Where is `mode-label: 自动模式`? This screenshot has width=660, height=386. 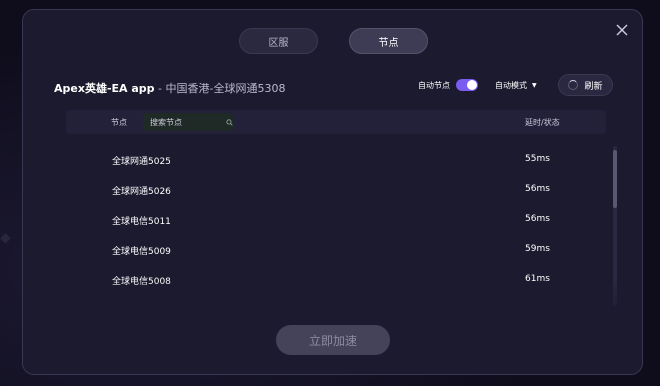
mode-label: 自动模式 is located at coordinates (511, 85).